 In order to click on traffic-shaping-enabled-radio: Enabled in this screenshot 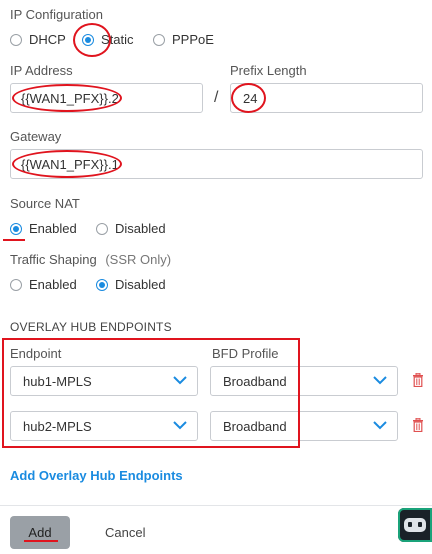, I will do `click(43, 284)`.